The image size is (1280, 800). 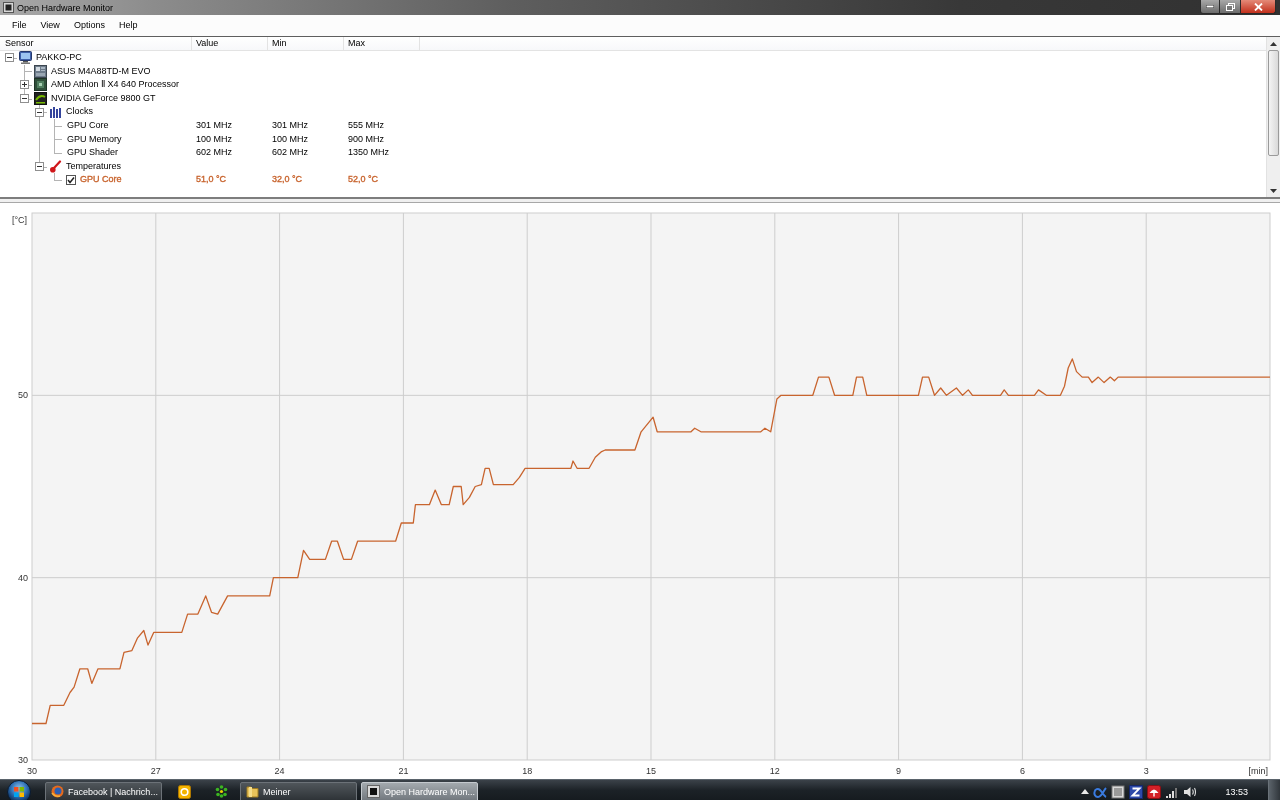 I want to click on tray-clock: 13:53, so click(x=1236, y=791).